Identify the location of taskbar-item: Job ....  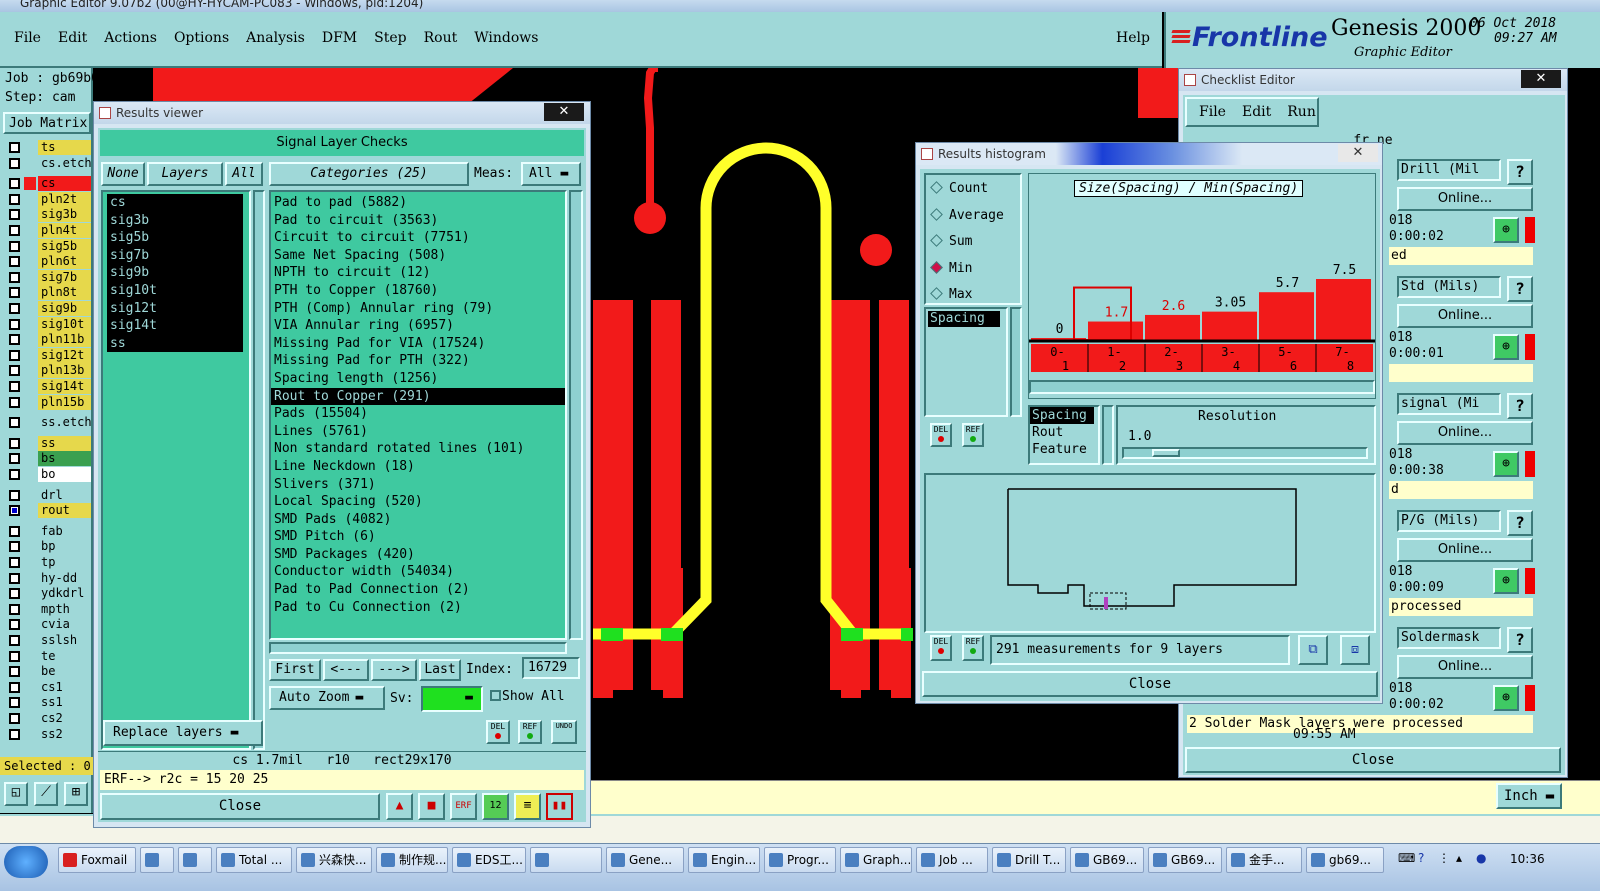
(952, 860).